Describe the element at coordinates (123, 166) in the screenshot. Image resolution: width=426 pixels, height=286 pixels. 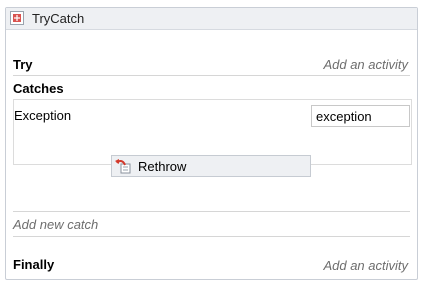
I see `rethrow-icon` at that location.